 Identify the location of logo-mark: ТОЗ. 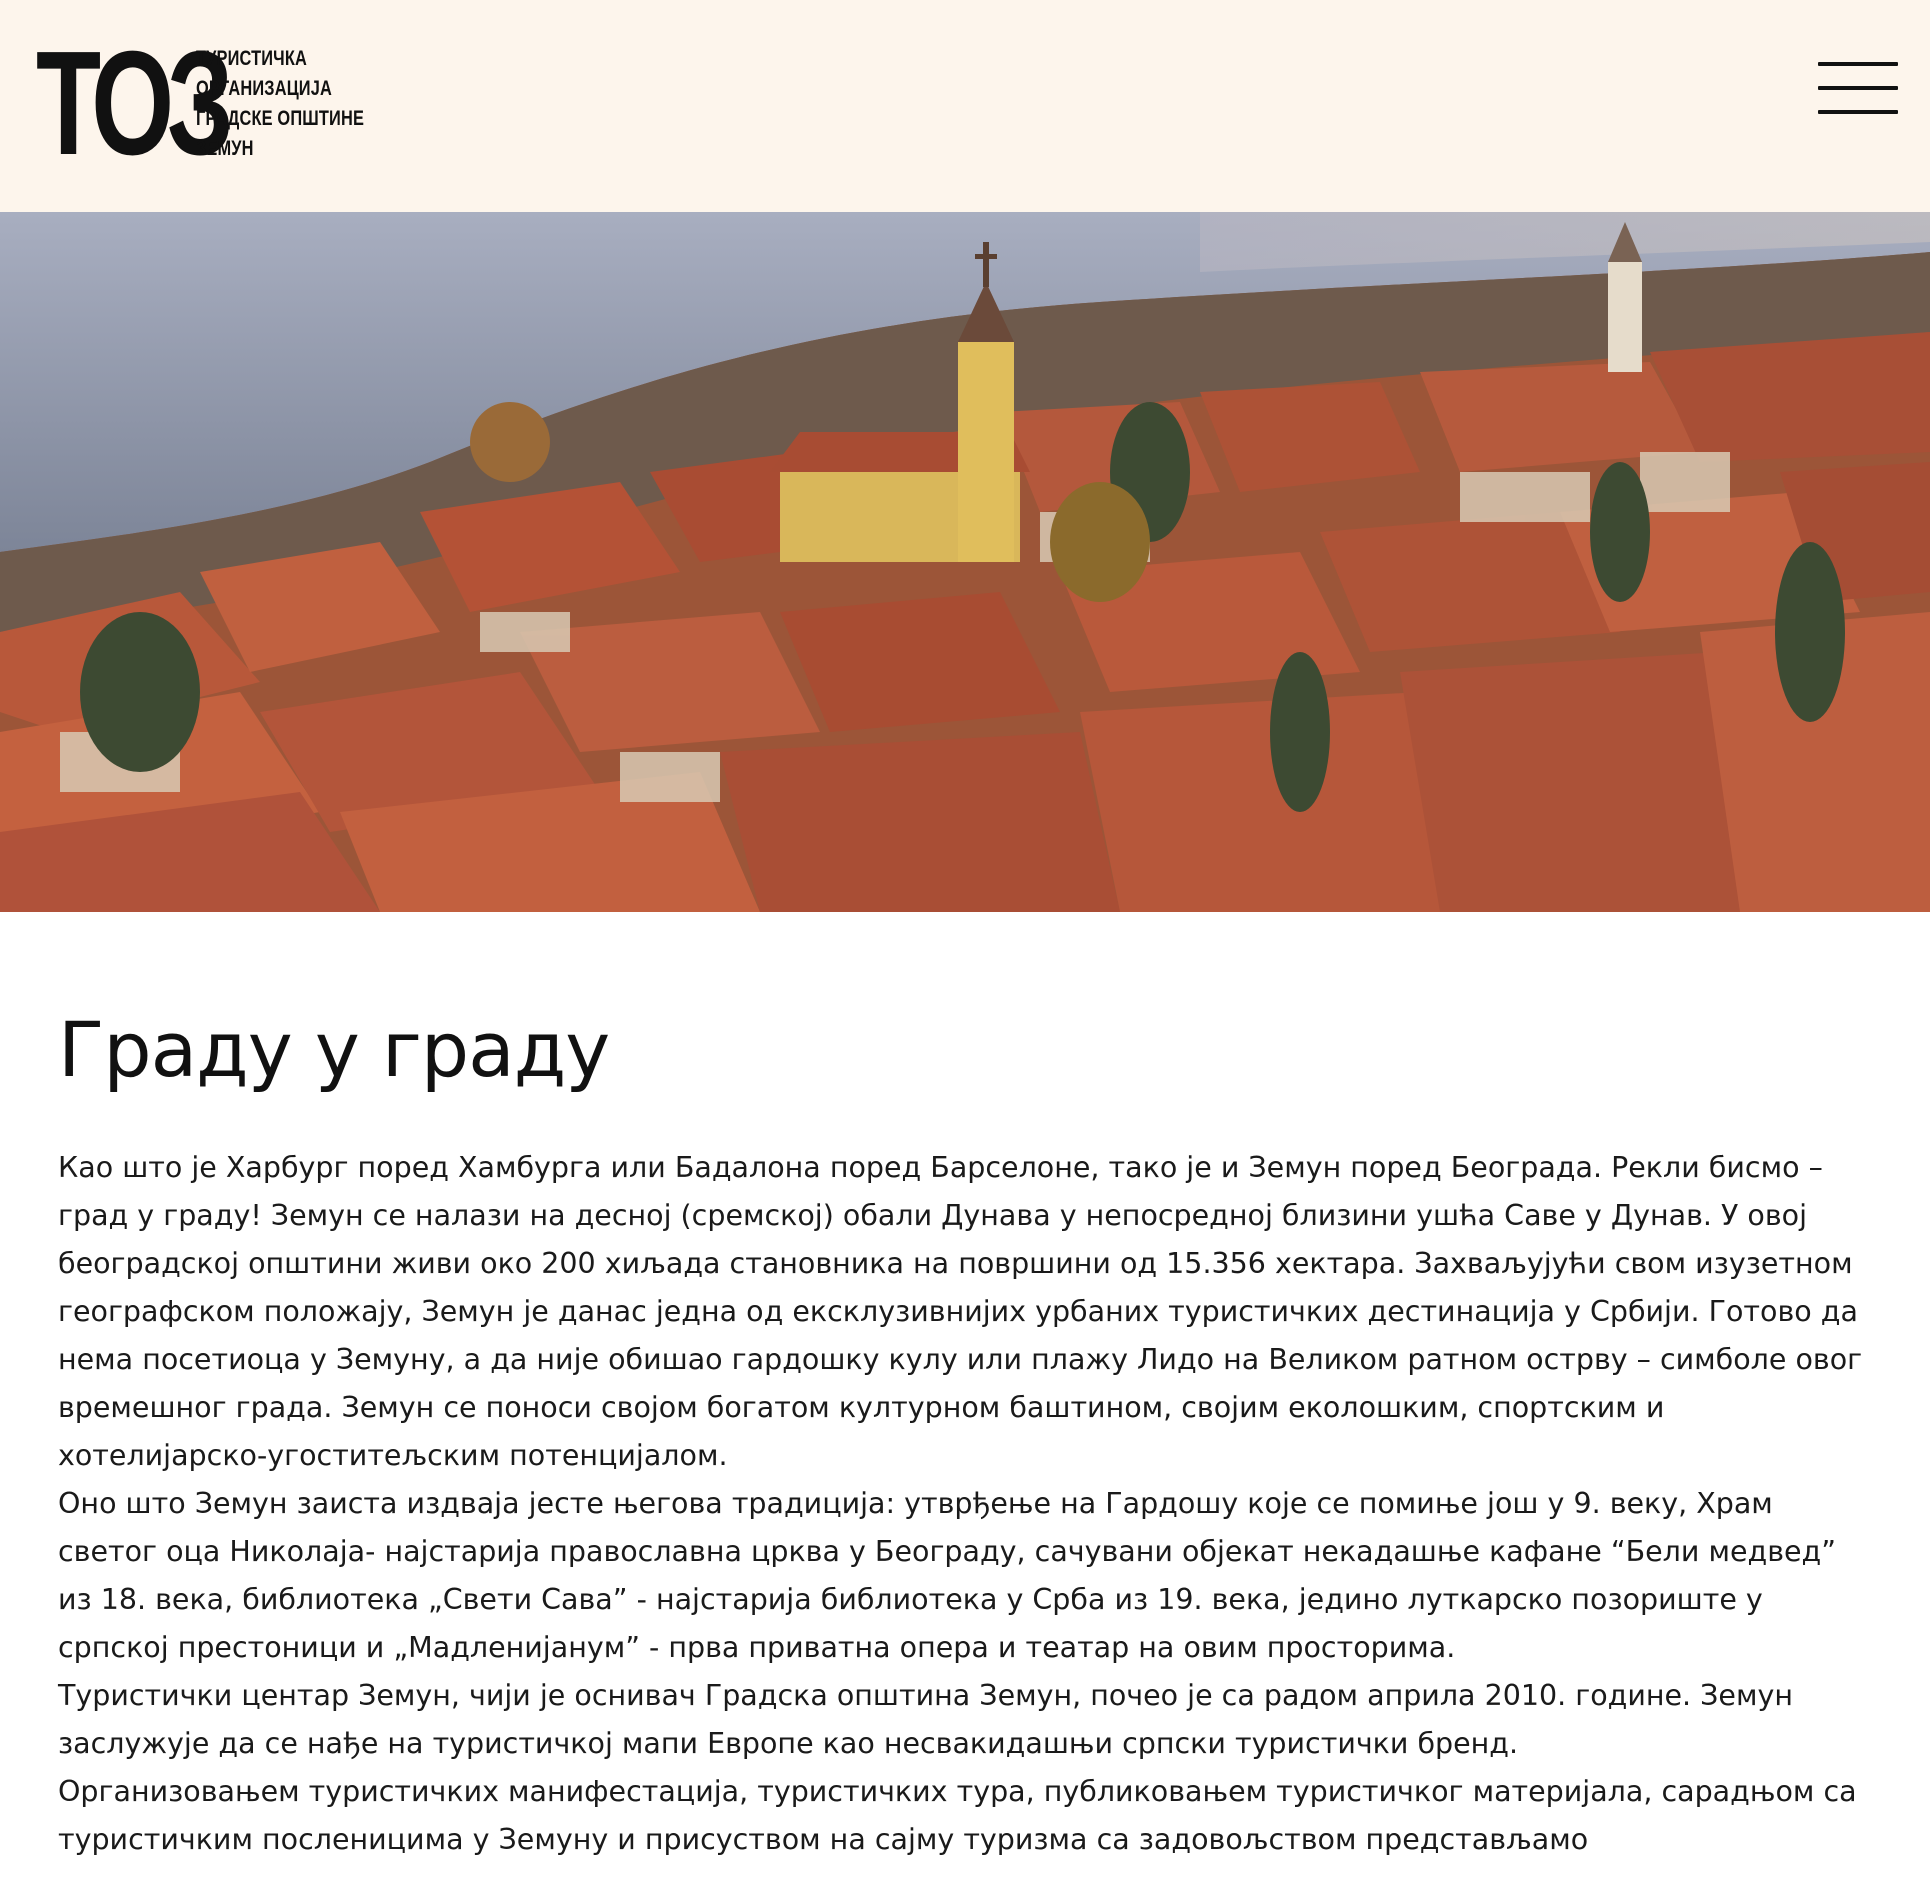
(135, 103).